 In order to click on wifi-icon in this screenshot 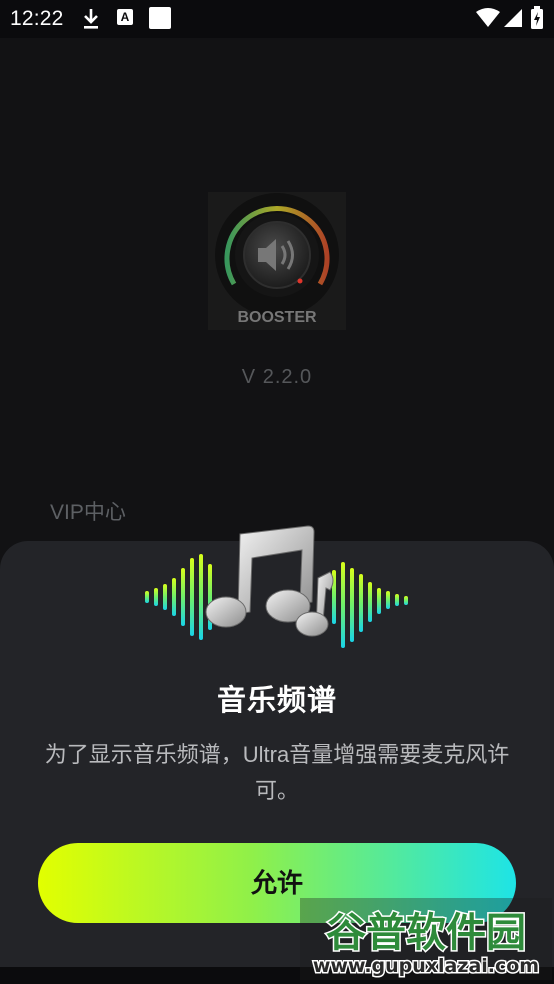, I will do `click(488, 17)`.